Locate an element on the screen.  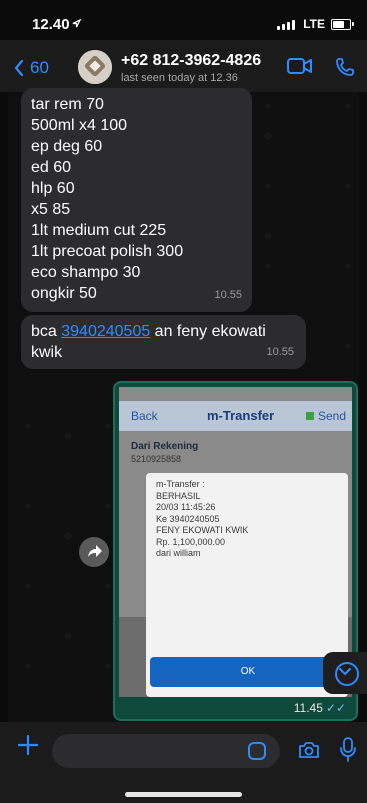
chevron-down-icon is located at coordinates (345, 672).